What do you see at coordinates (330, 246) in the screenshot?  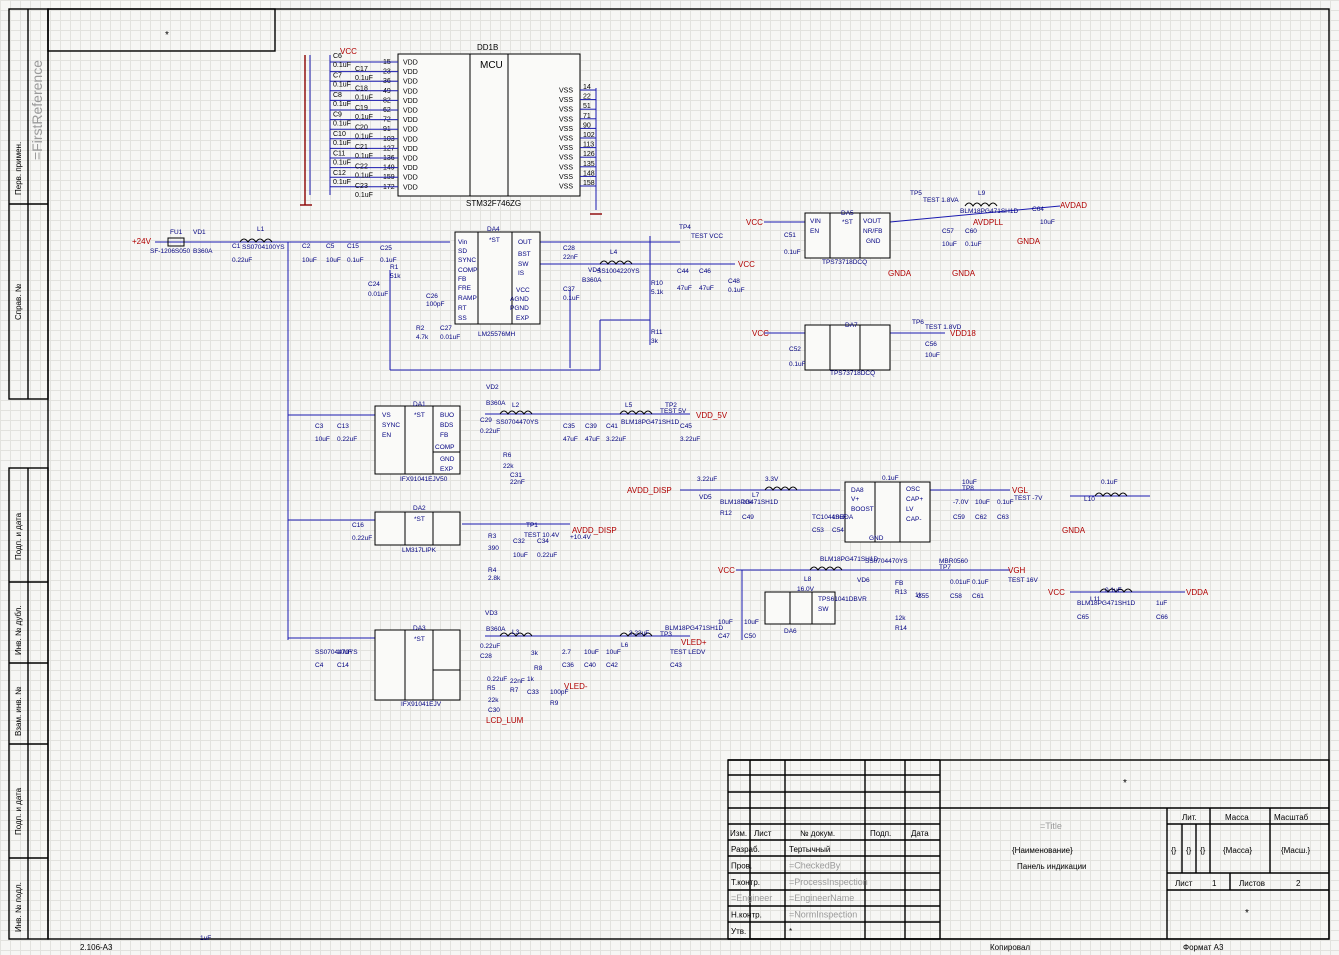 I see `component-label: C5` at bounding box center [330, 246].